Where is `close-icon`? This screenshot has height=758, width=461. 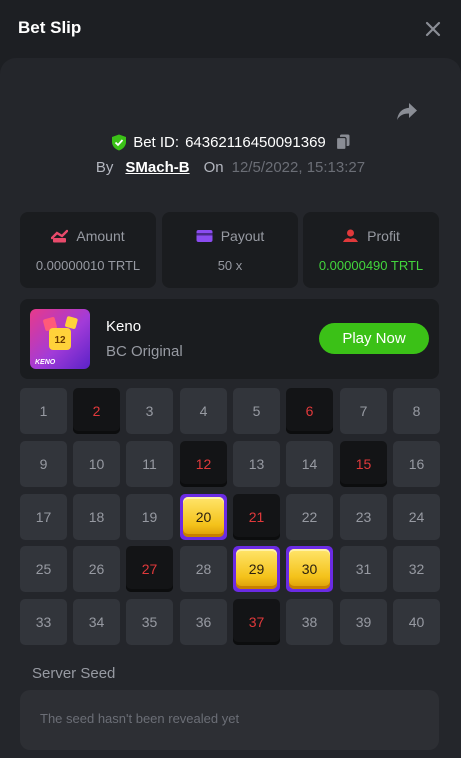
close-icon is located at coordinates (433, 29).